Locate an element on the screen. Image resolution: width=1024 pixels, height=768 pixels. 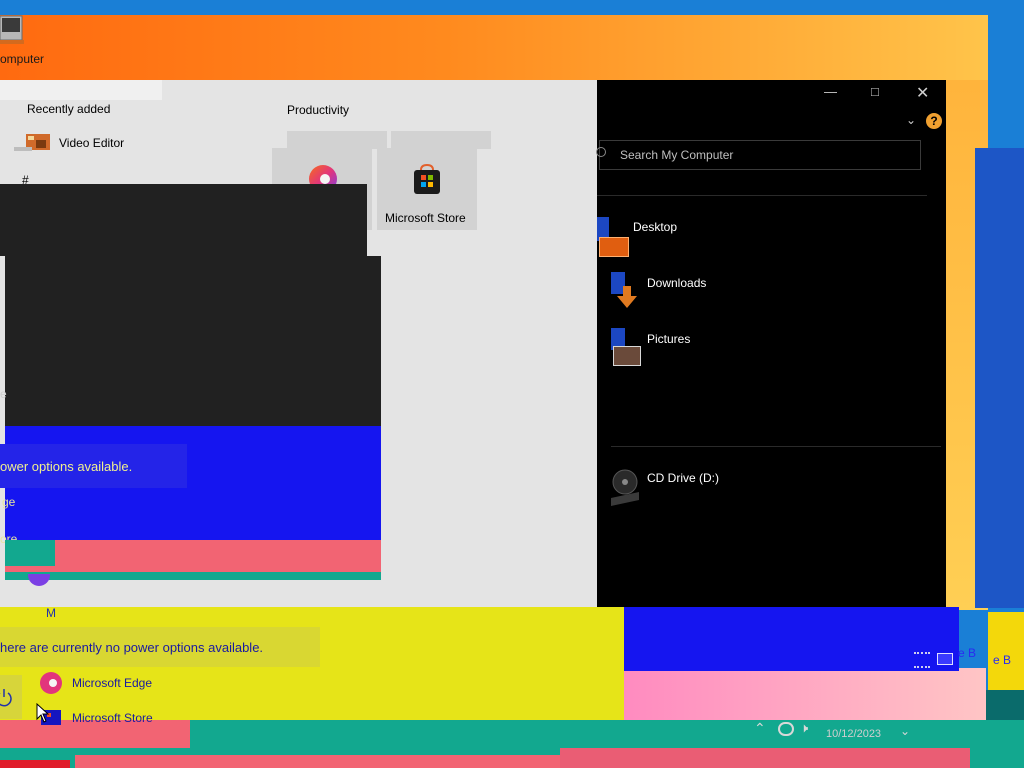
tile-group-header: Productivity is located at coordinates (318, 110).